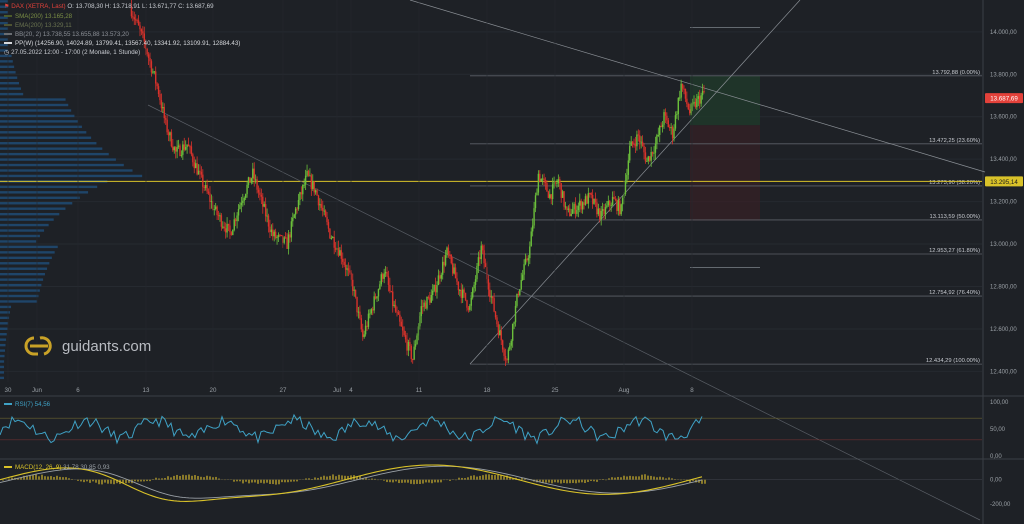 The height and width of the screenshot is (524, 1024). Describe the element at coordinates (1003, 372) in the screenshot. I see `y-tick-label: 12.400,00` at that location.